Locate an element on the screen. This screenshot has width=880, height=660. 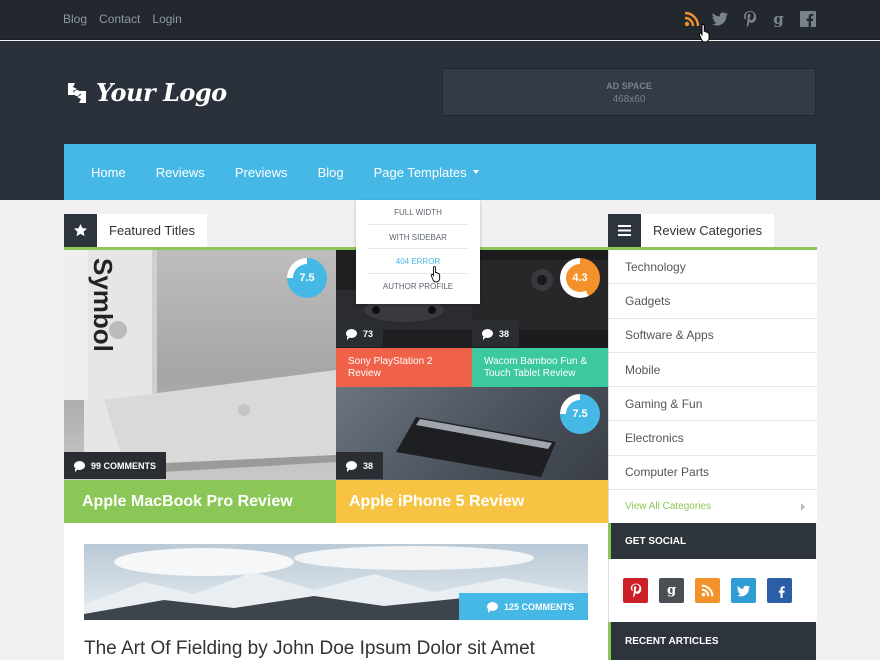
dropdown-item-author-profile: AUTHOR PROFILE is located at coordinates (418, 286).